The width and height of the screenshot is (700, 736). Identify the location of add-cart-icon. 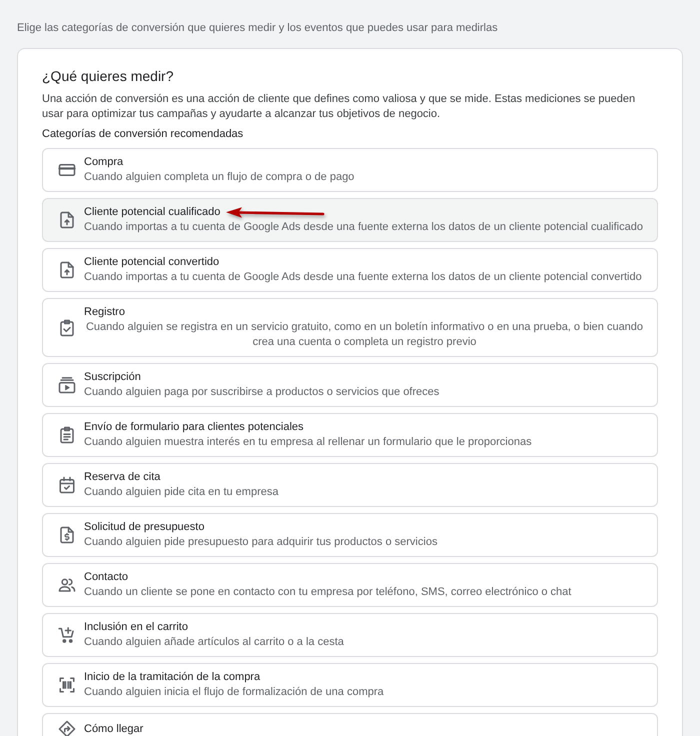
(67, 635).